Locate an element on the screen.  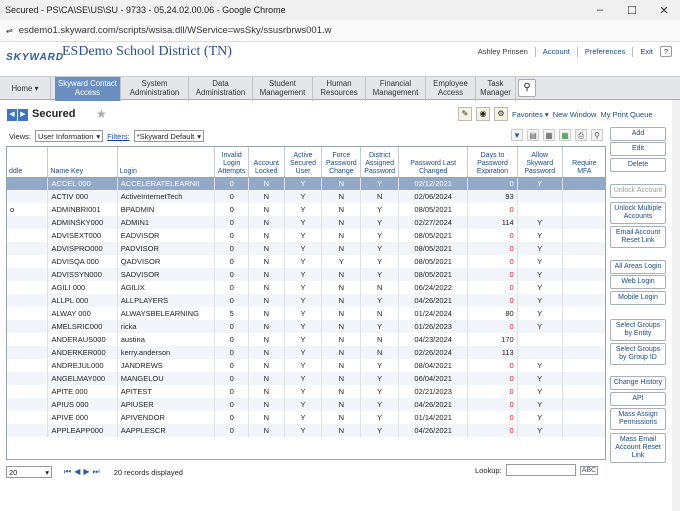
mass-assign-permissions-button: Mass Assign Permissions is located at coordinates (638, 419).